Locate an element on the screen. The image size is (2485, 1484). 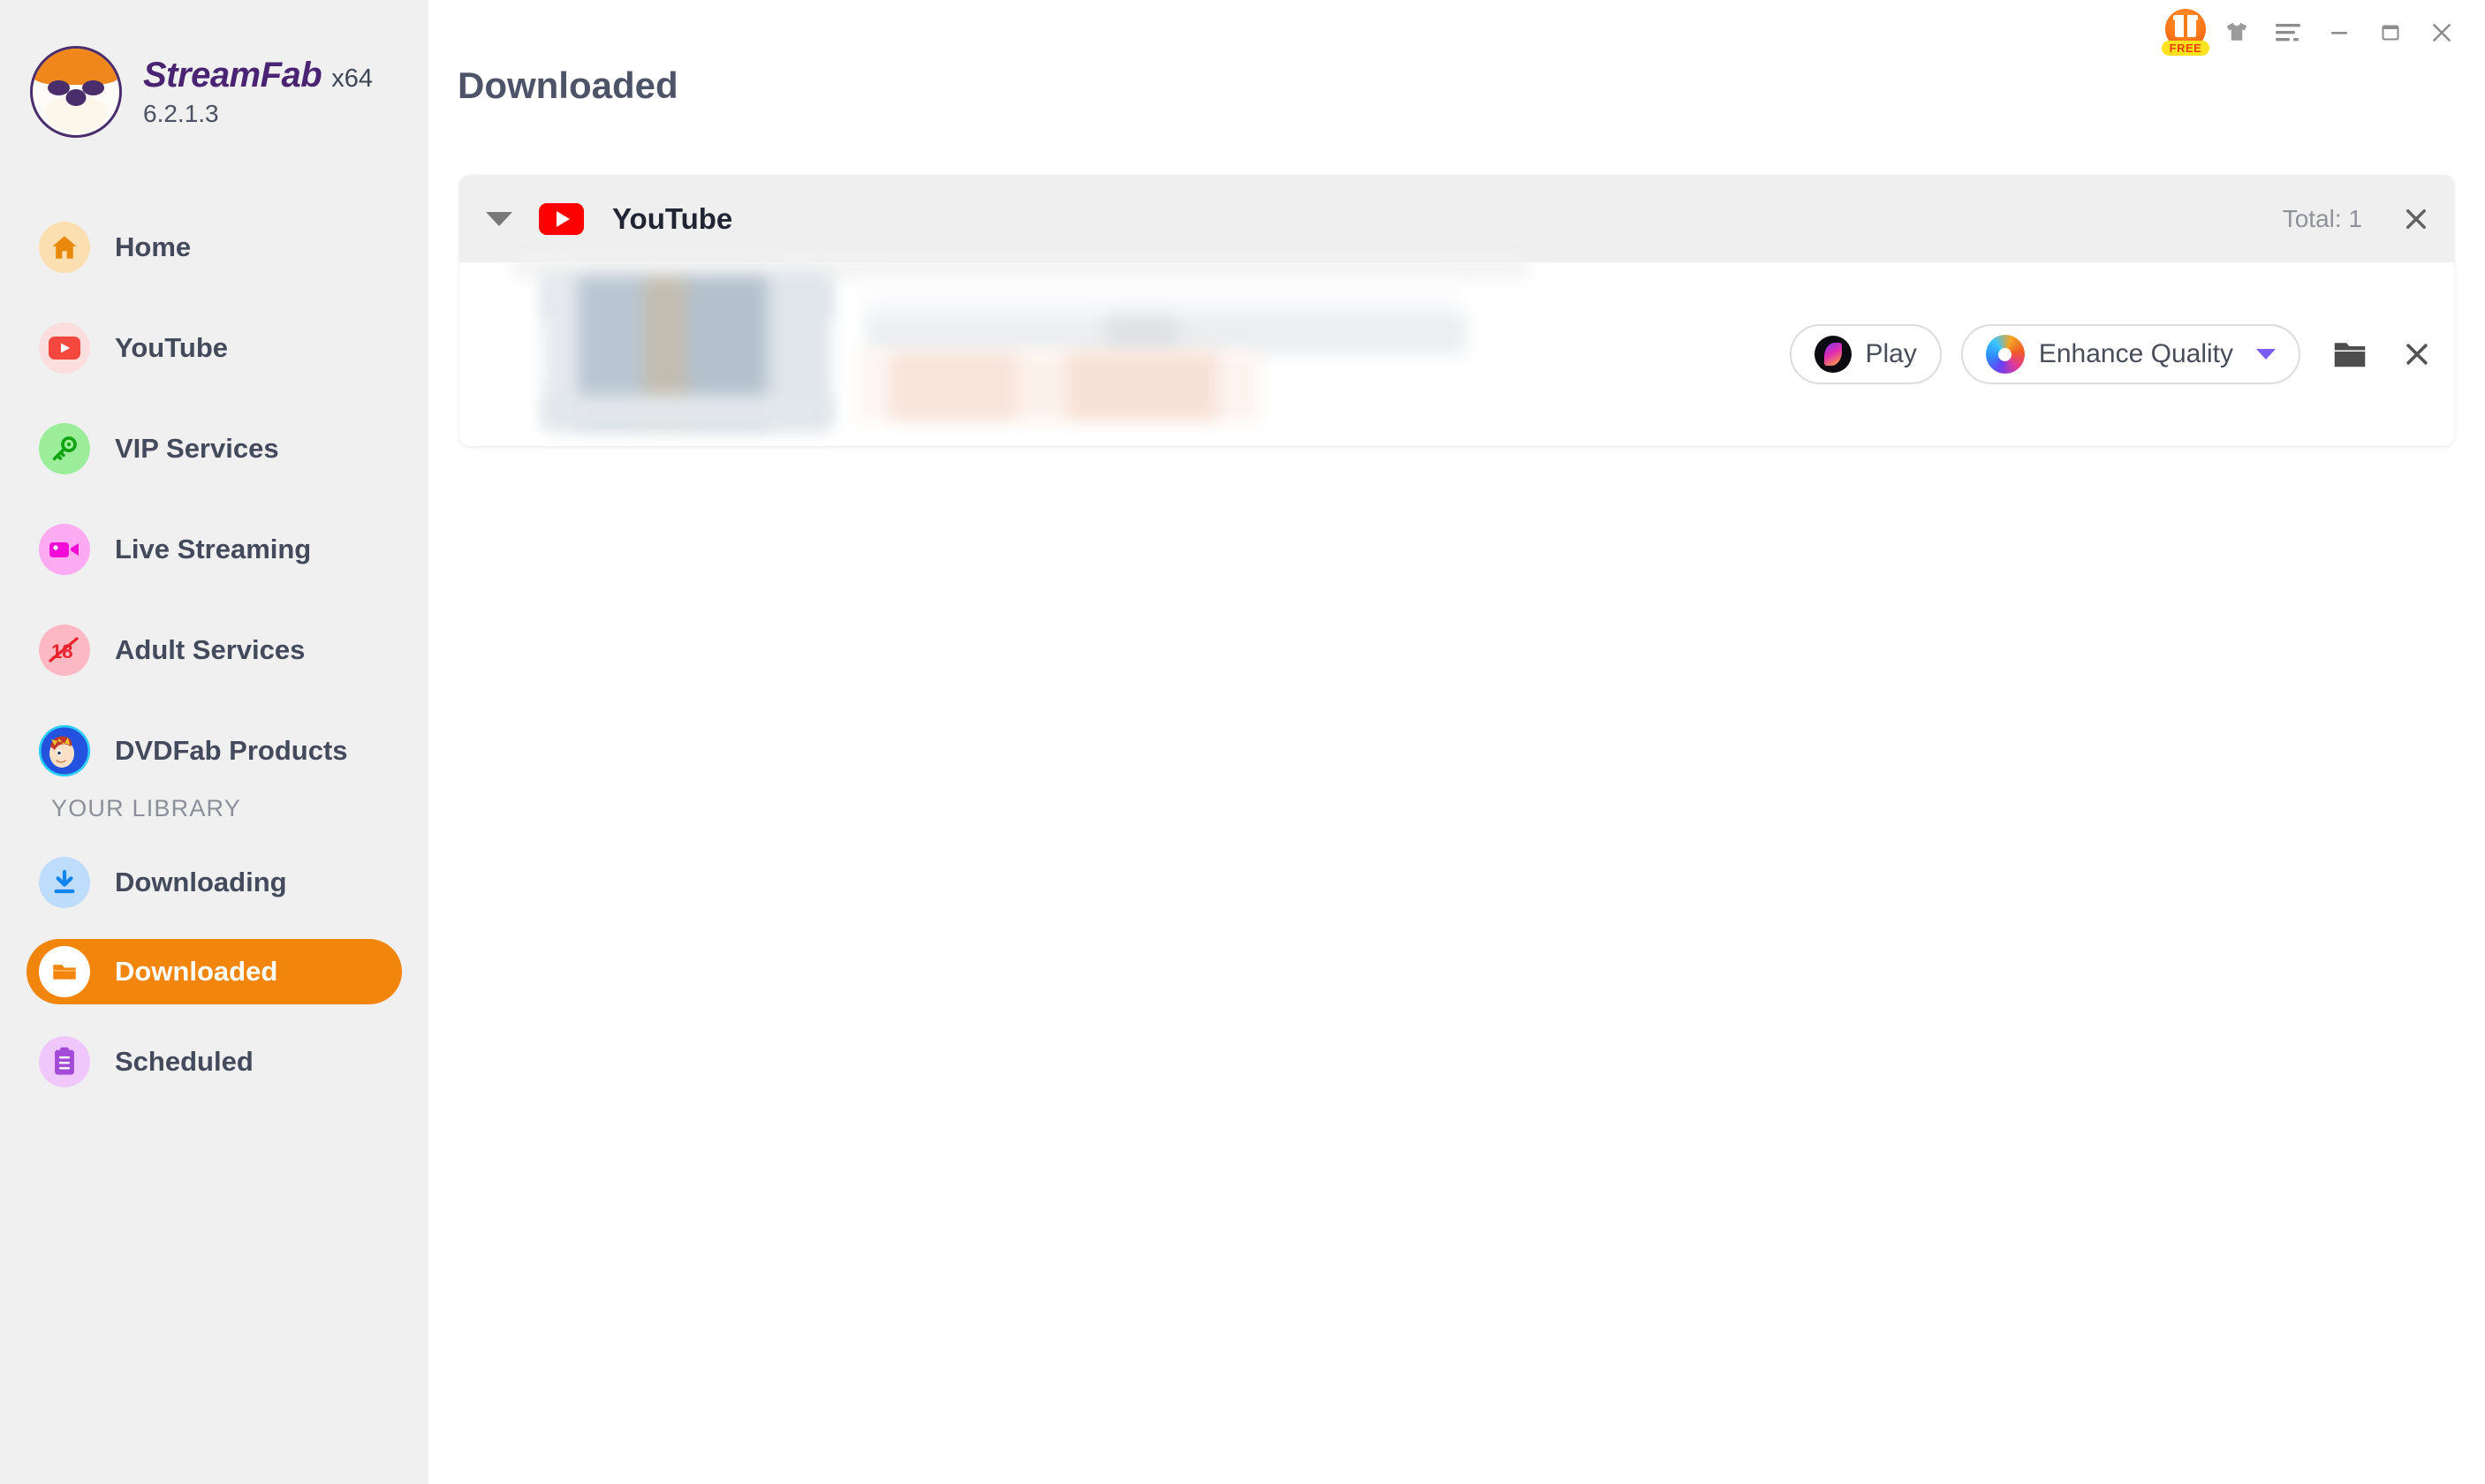
sidebar-item-label: Live Streaming is located at coordinates (214, 549).